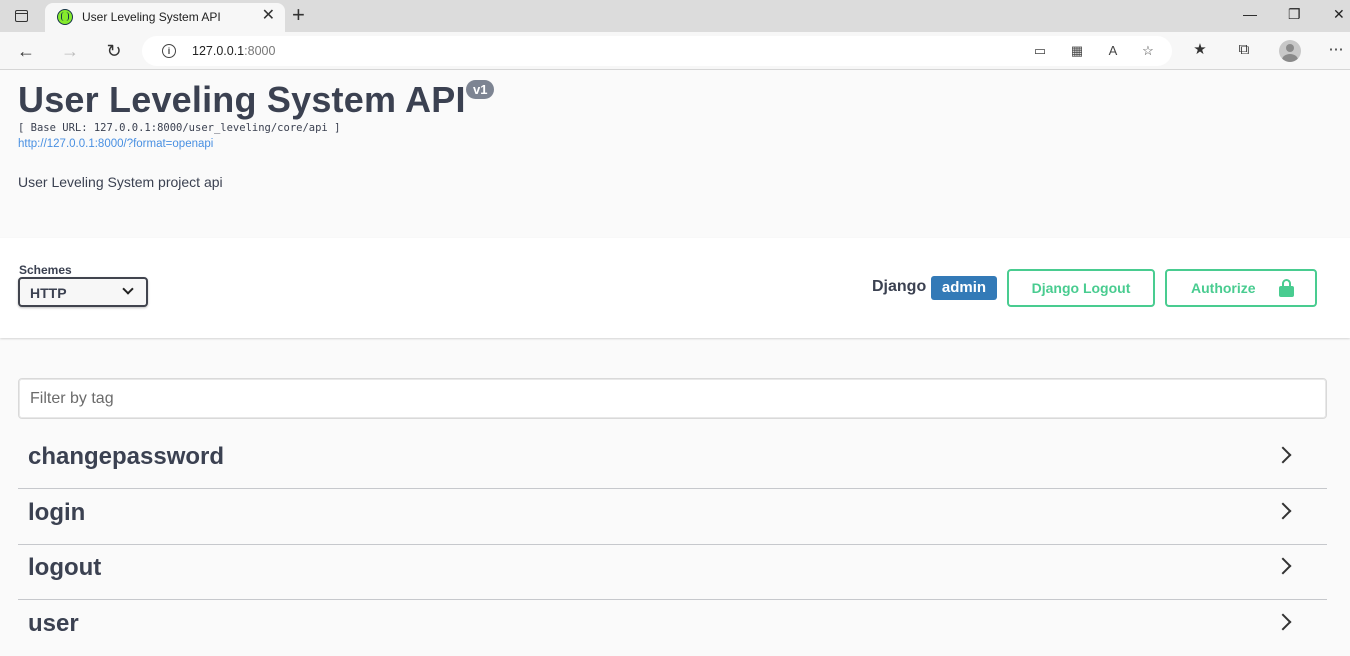 The image size is (1350, 656). I want to click on url-text: 127.0.0.1:8000, so click(233, 51).